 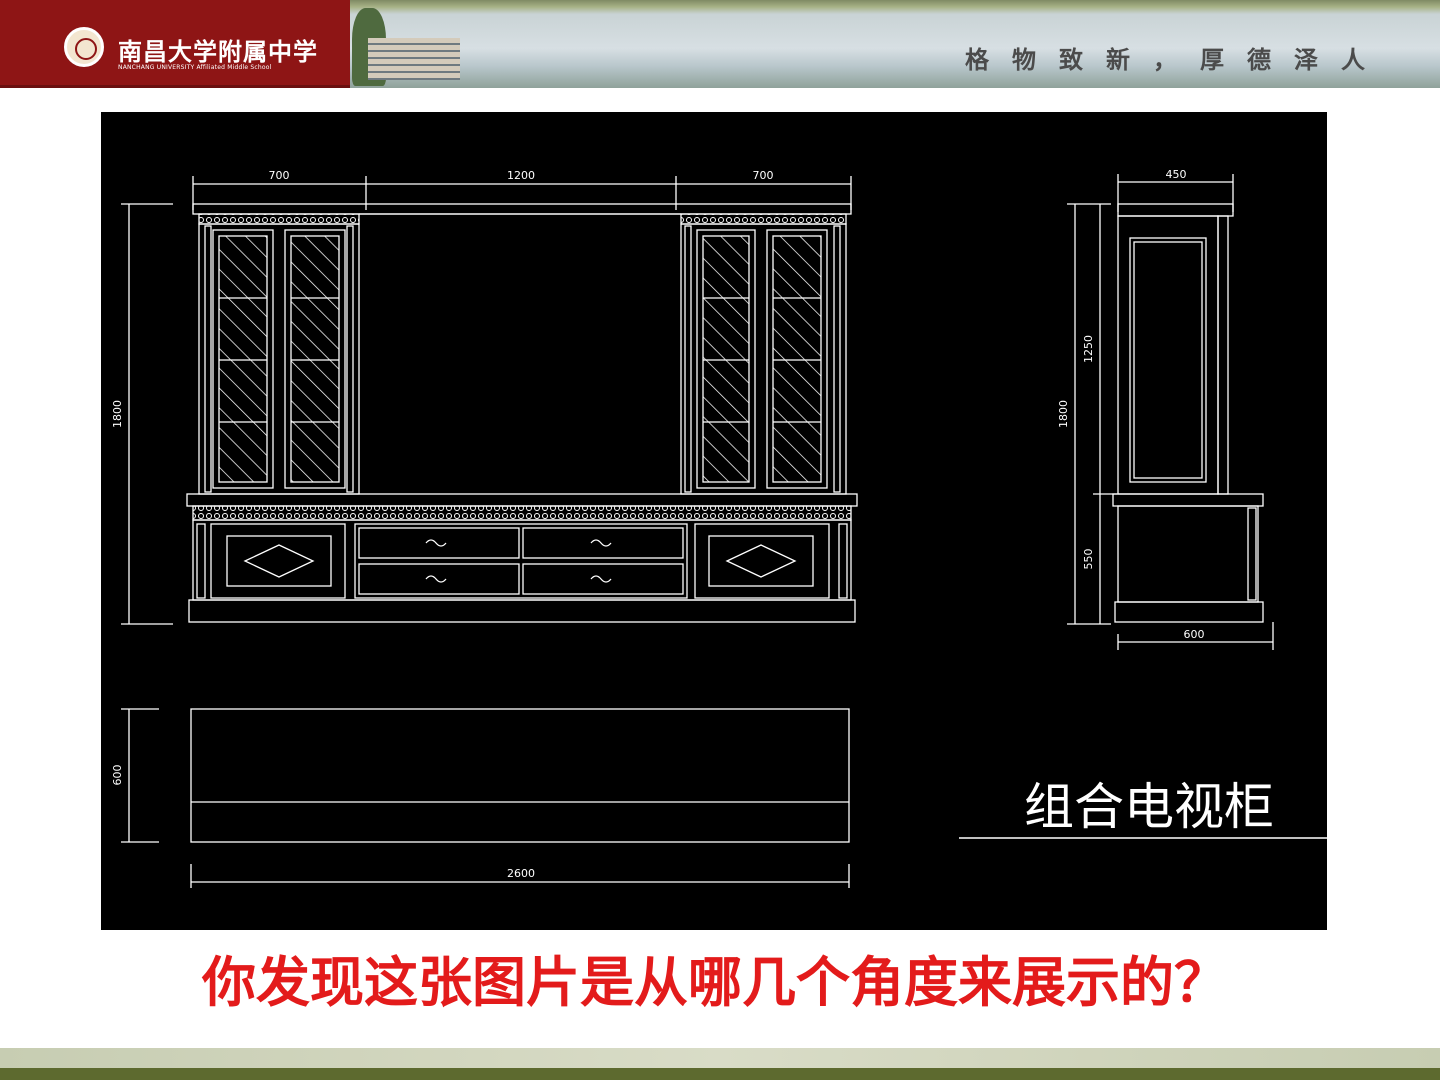 I want to click on front-dim-left: 700, so click(x=279, y=175).